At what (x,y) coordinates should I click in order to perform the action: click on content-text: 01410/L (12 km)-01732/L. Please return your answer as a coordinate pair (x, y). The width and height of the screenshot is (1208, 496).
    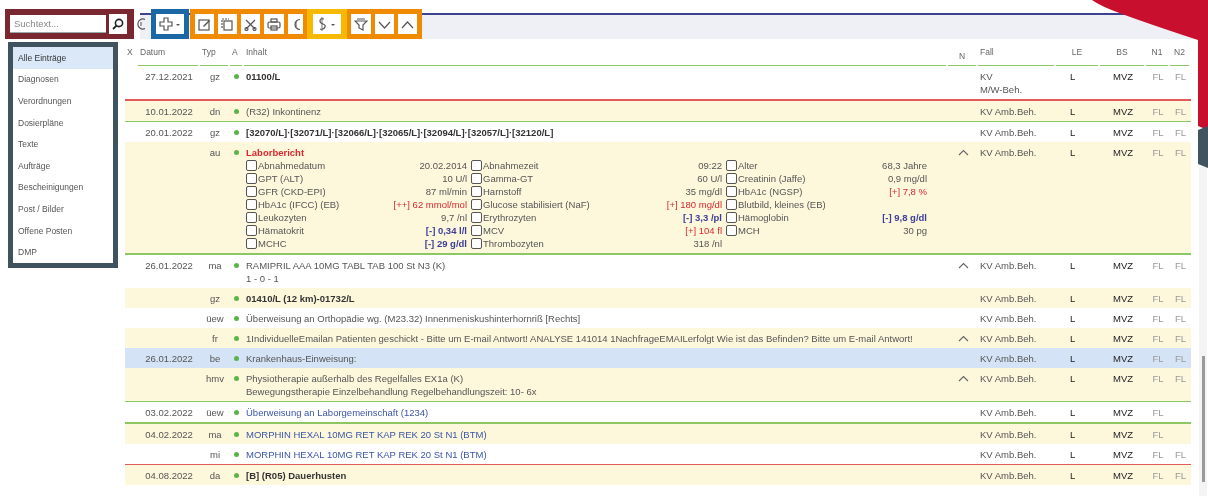
    Looking at the image, I should click on (300, 298).